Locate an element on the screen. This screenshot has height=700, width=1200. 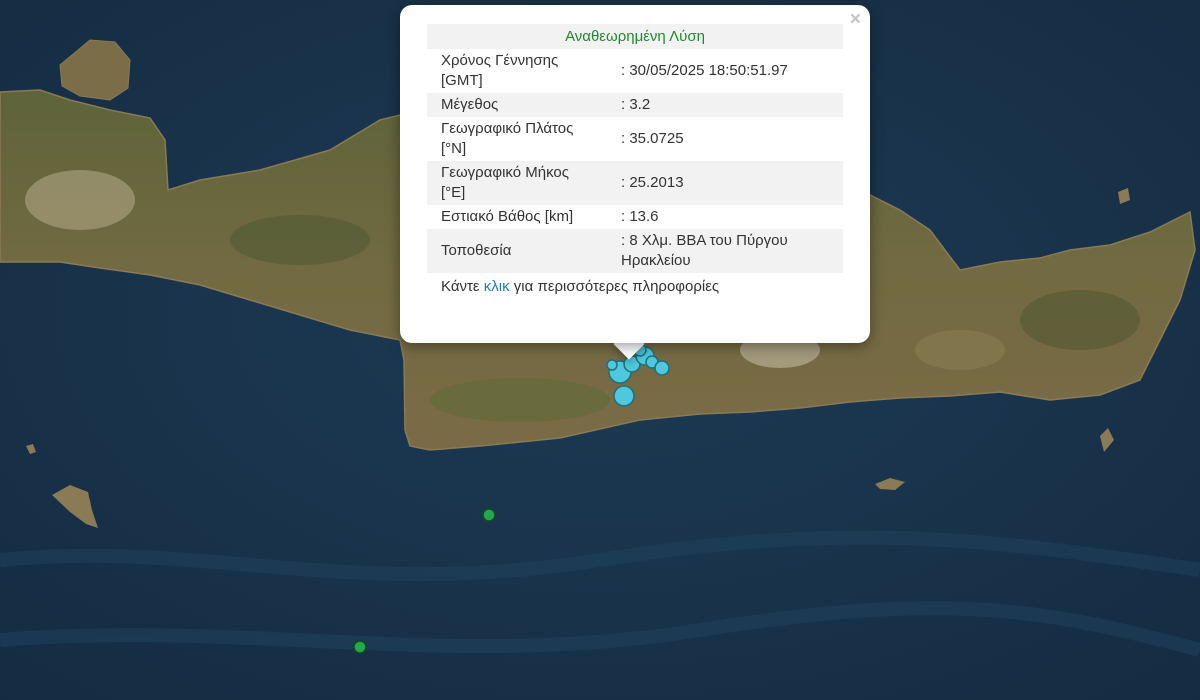
label-longitude: Γεωγραφικό Μήκος [°E] is located at coordinates (515, 183).